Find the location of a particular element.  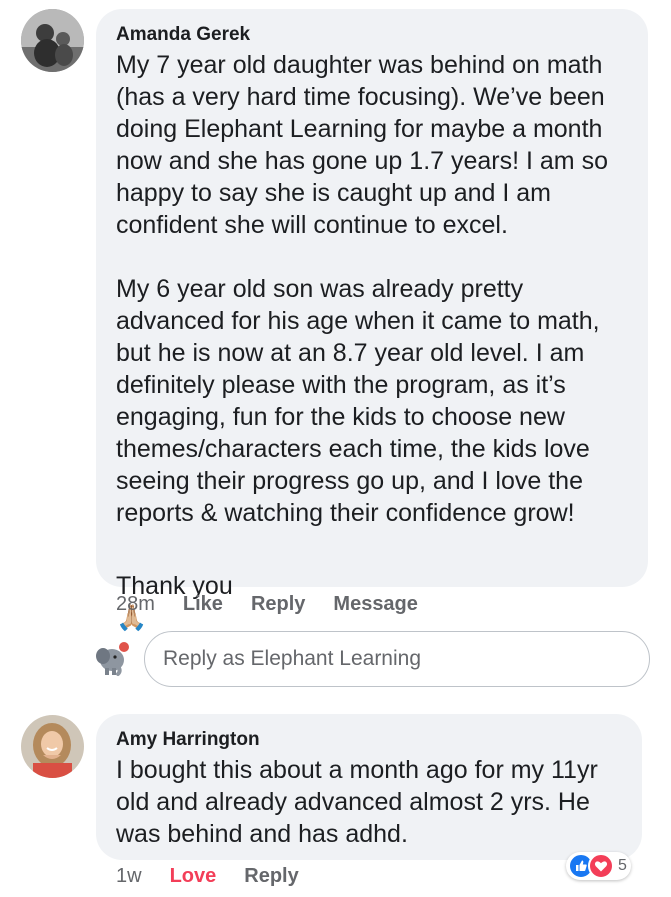

comment-timestamp: 1w is located at coordinates (129, 876).